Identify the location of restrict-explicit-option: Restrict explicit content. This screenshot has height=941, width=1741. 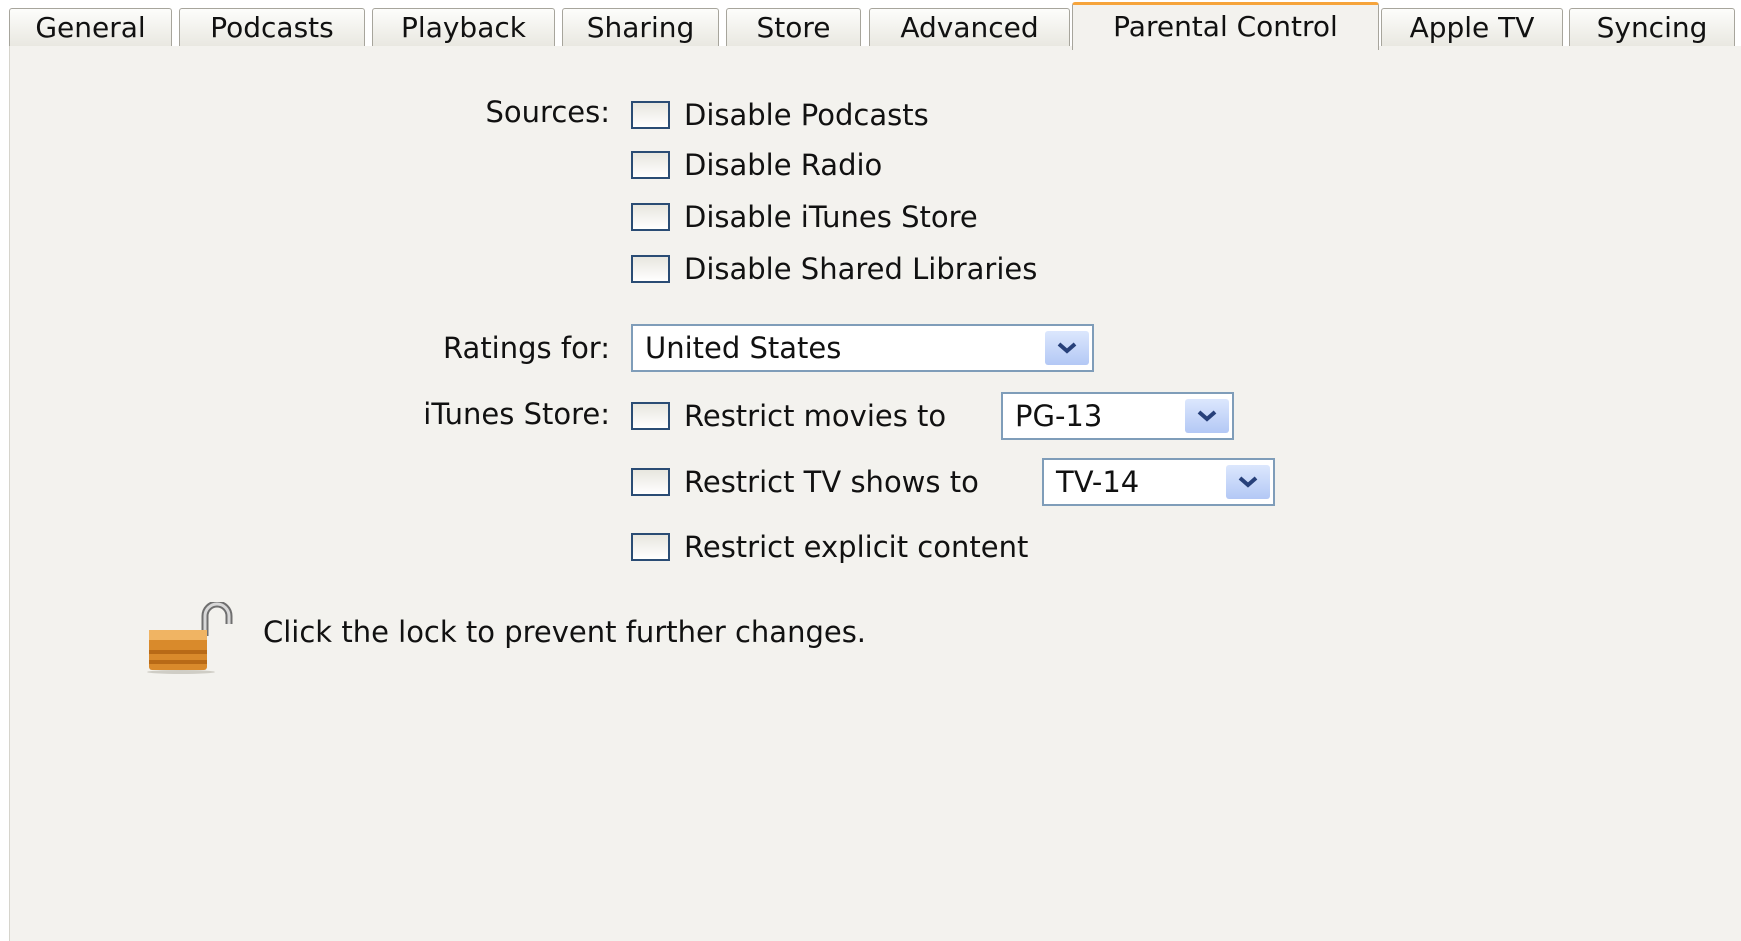
(830, 547).